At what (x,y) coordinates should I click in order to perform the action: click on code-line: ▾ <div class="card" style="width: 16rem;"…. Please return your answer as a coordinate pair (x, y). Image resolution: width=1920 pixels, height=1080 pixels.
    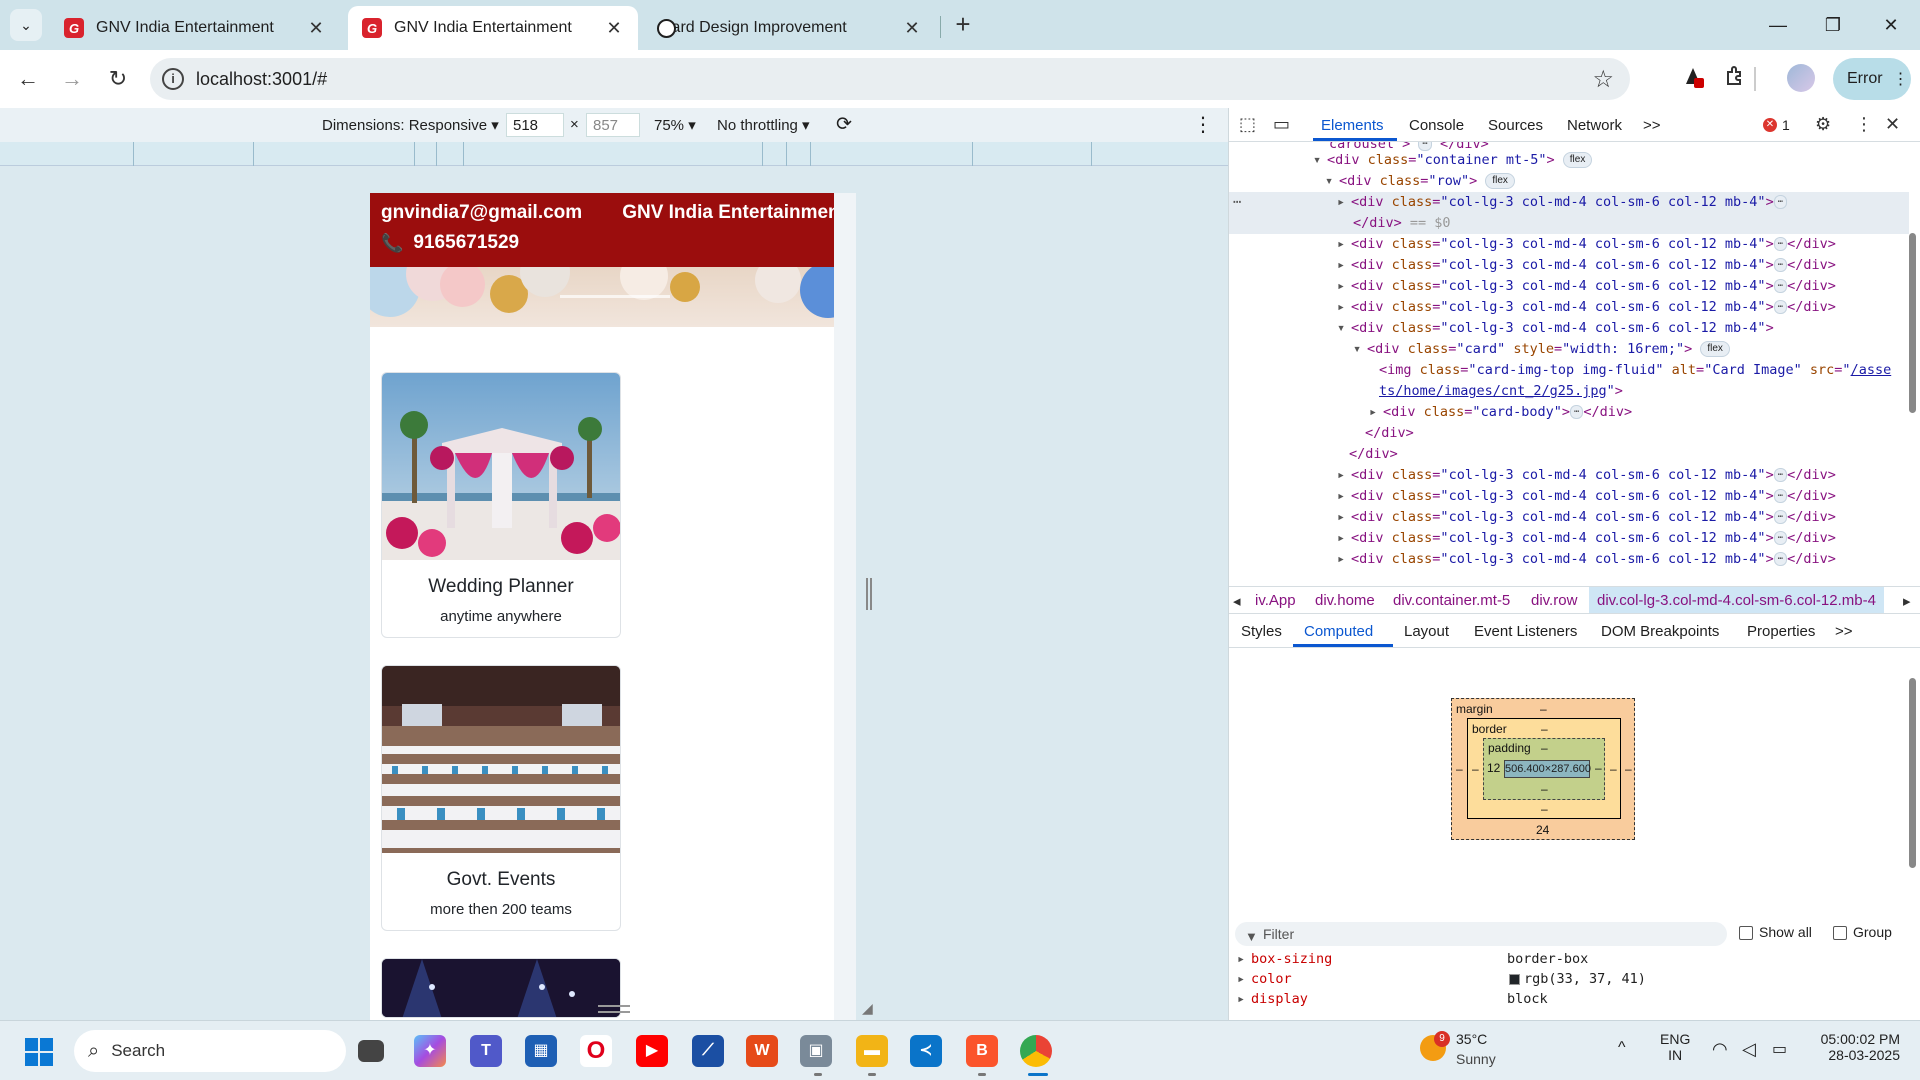
    Looking at the image, I should click on (1541, 349).